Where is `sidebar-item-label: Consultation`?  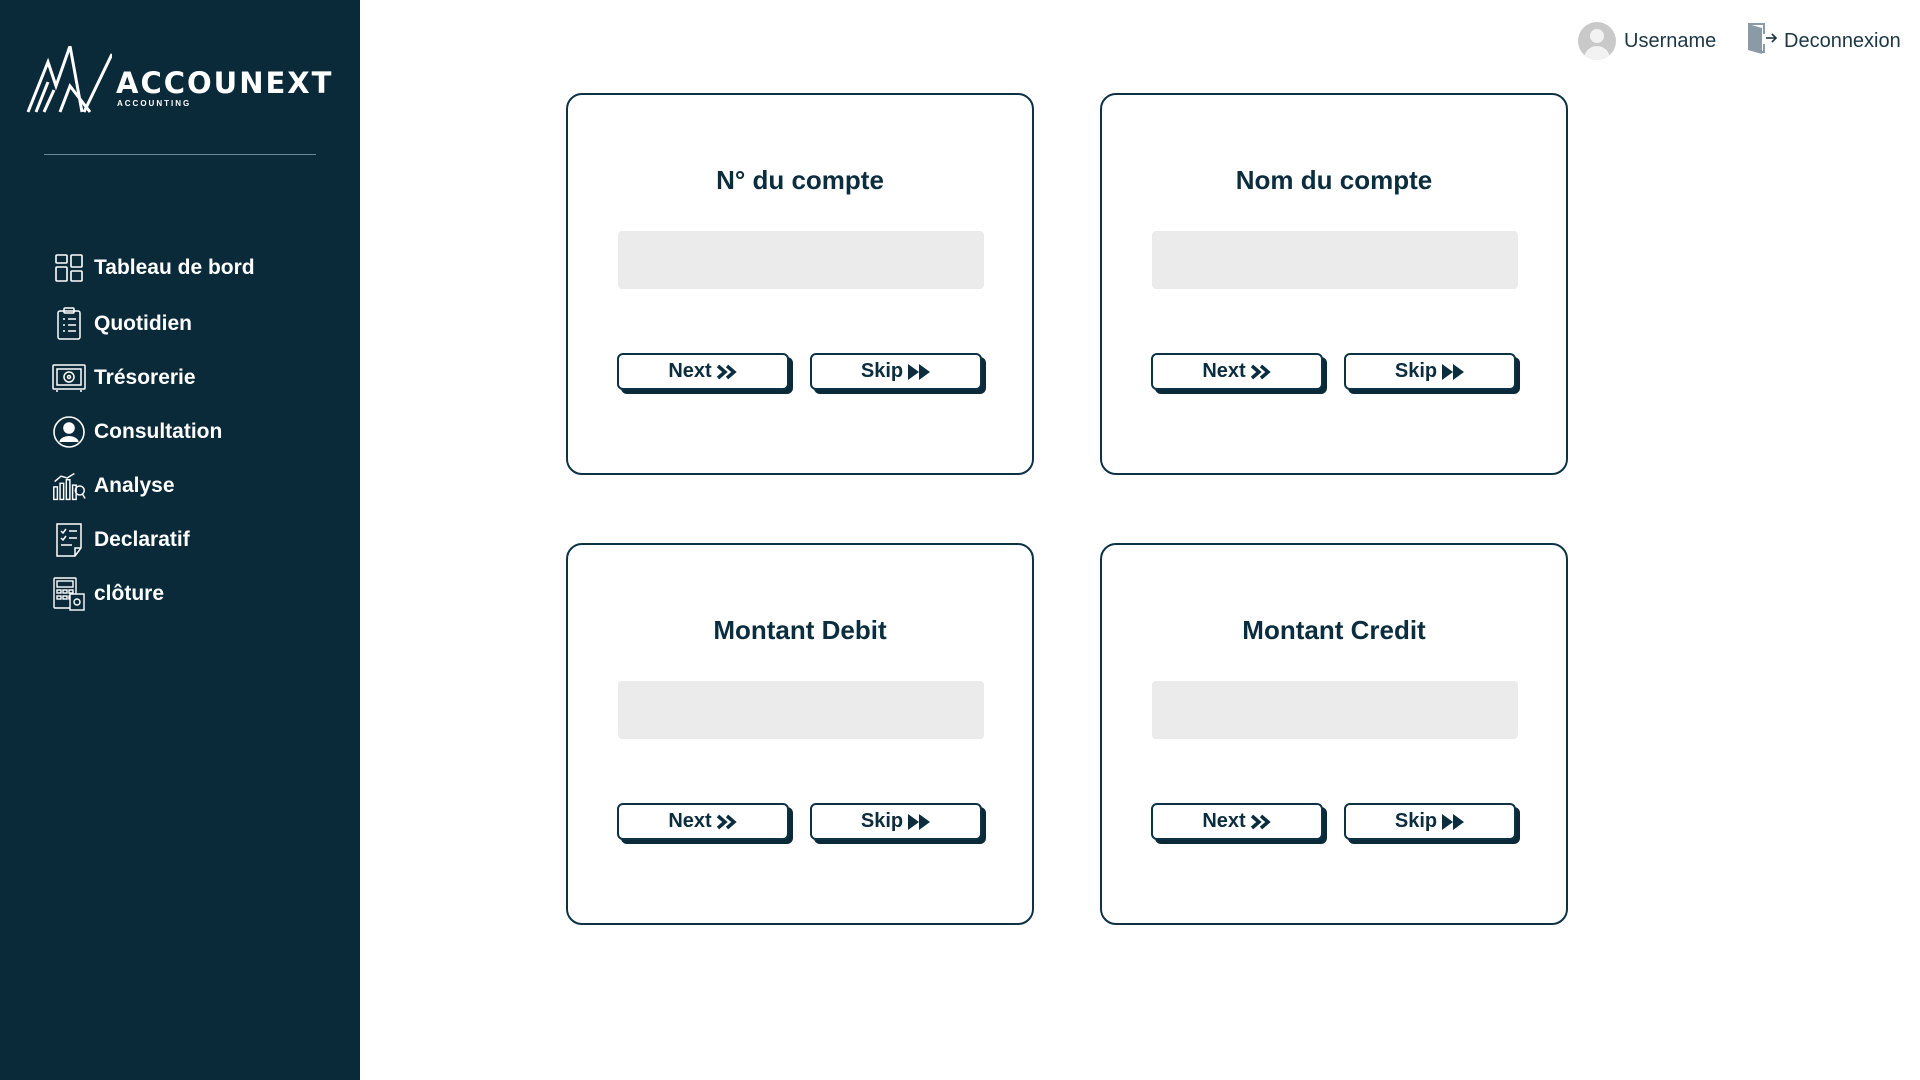 sidebar-item-label: Consultation is located at coordinates (158, 431).